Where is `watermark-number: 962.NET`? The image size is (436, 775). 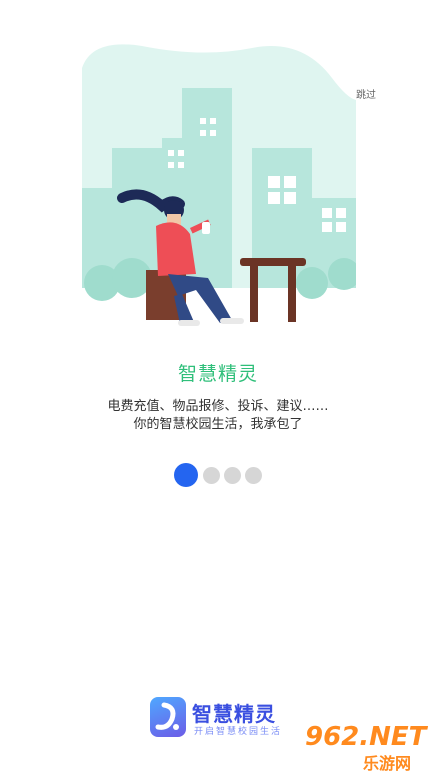 watermark-number: 962.NET is located at coordinates (366, 737).